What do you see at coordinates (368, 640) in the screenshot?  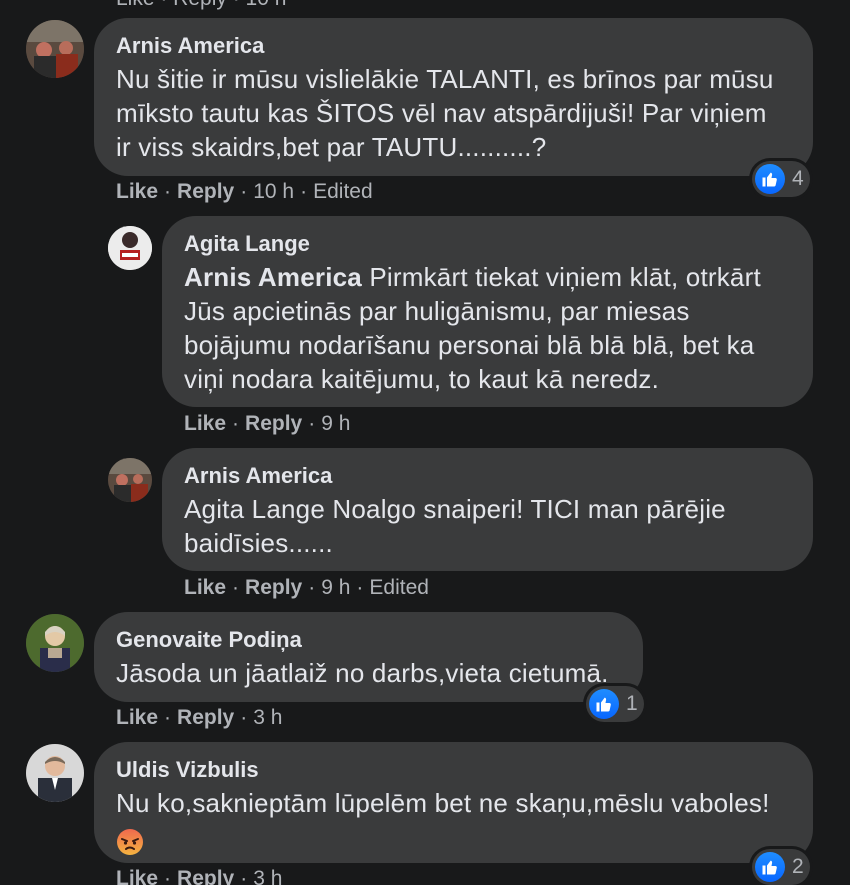 I see `comment-author: Genovaite Podiņa` at bounding box center [368, 640].